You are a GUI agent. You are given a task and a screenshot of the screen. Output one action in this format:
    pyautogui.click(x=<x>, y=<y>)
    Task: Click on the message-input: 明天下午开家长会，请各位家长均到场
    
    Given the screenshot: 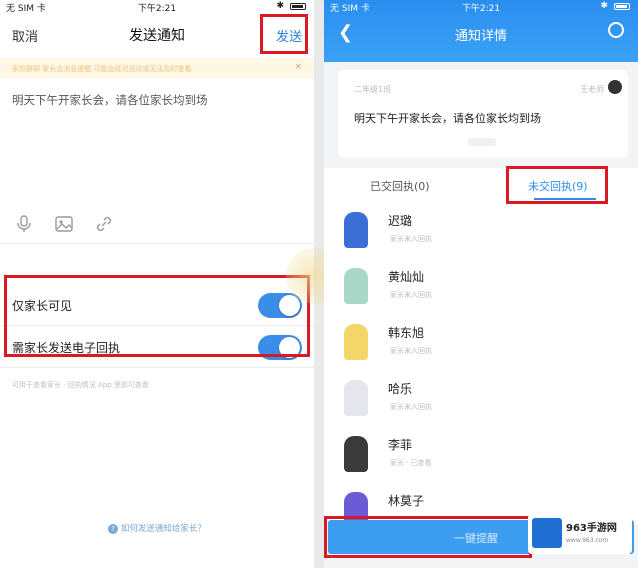 What is the action you would take?
    pyautogui.click(x=157, y=143)
    